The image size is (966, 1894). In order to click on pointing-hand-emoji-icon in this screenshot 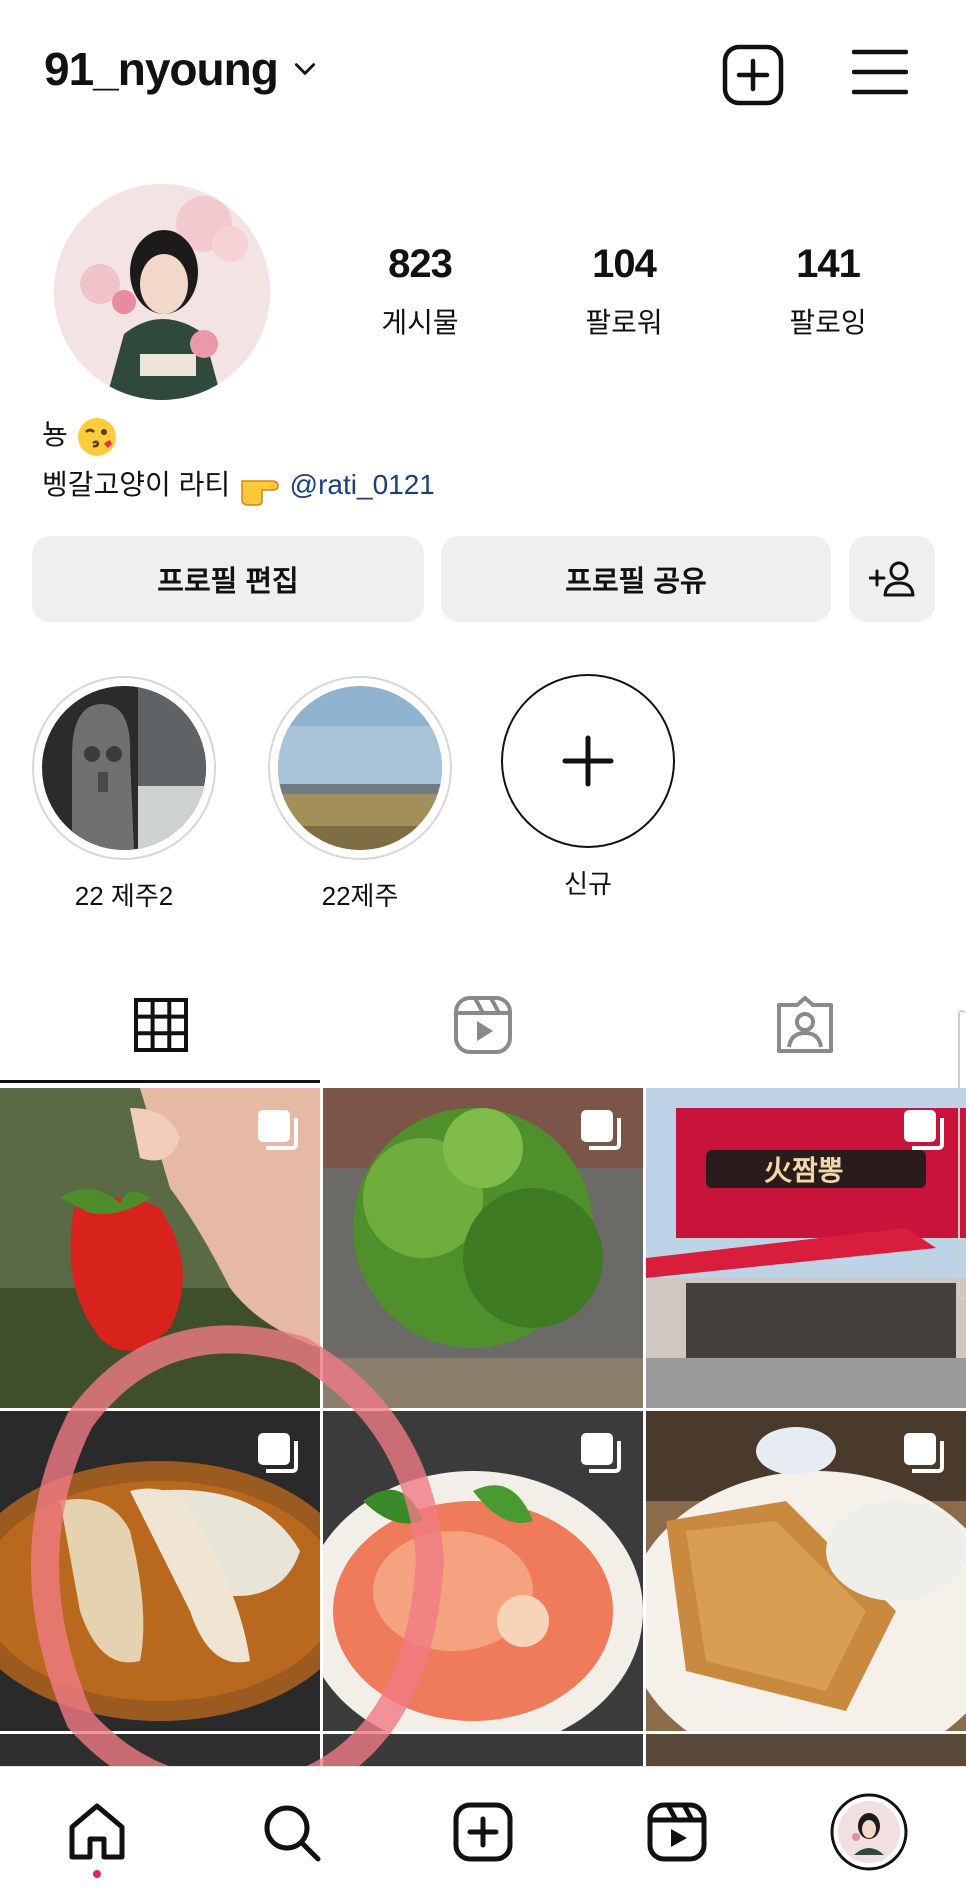, I will do `click(260, 492)`.